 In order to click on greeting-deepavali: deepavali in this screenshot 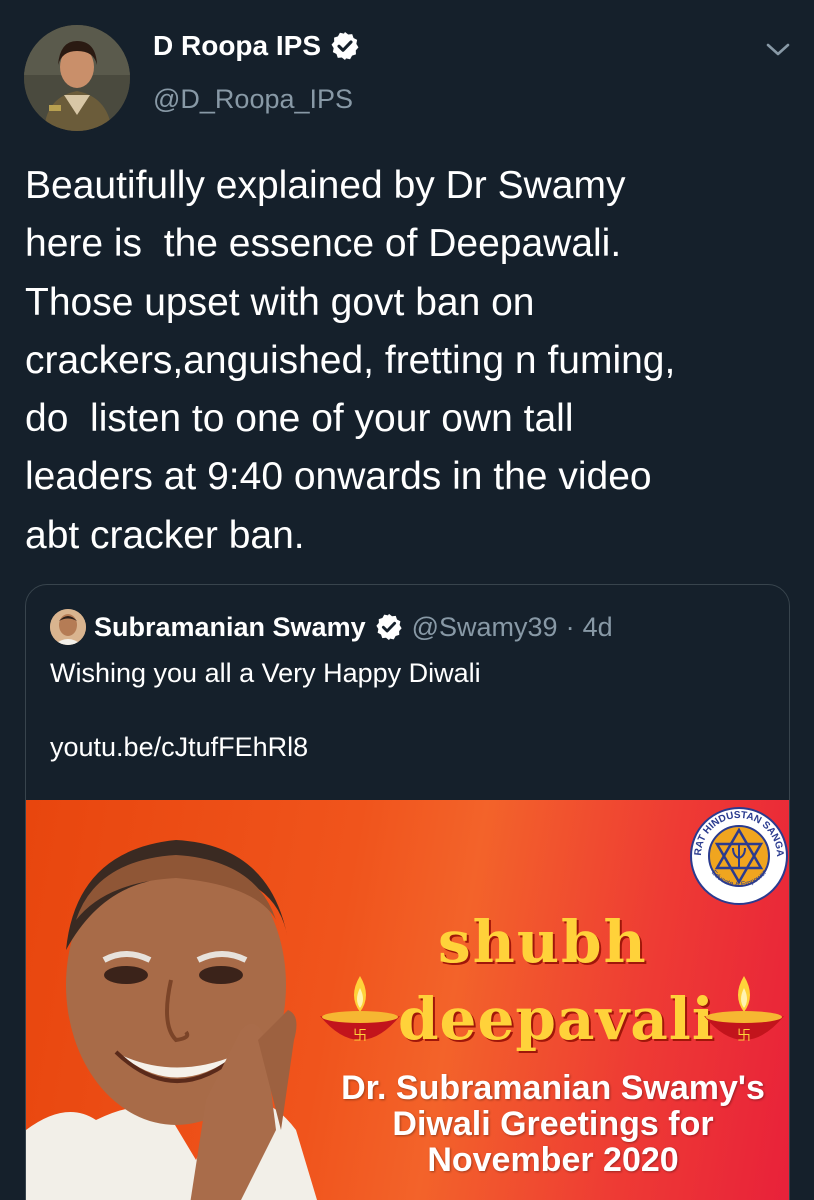, I will do `click(556, 1019)`.